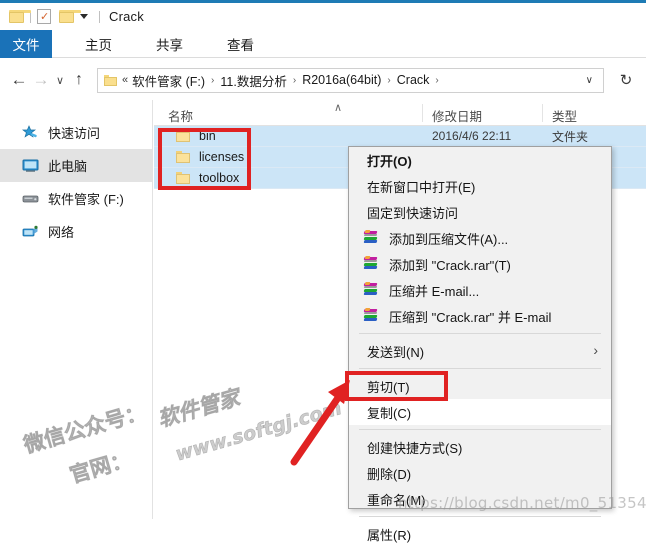 The image size is (646, 547). I want to click on sidebar-item-this-pc: 此电脑, so click(76, 165).